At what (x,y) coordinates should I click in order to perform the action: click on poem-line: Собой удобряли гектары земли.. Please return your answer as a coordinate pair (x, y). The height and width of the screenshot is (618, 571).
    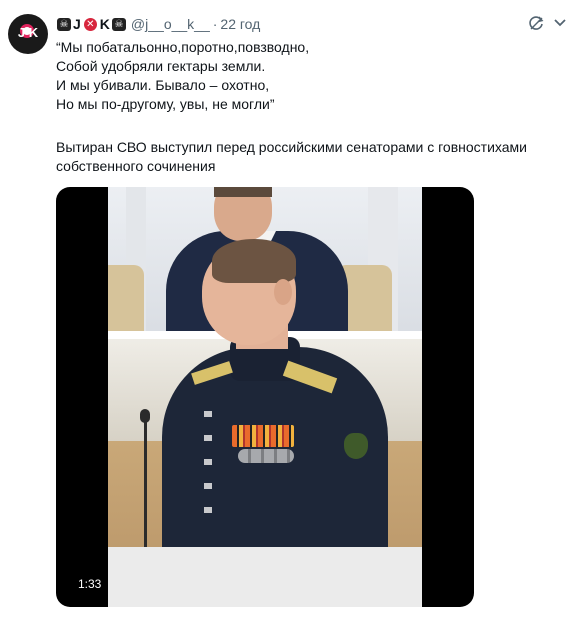
    Looking at the image, I should click on (161, 66).